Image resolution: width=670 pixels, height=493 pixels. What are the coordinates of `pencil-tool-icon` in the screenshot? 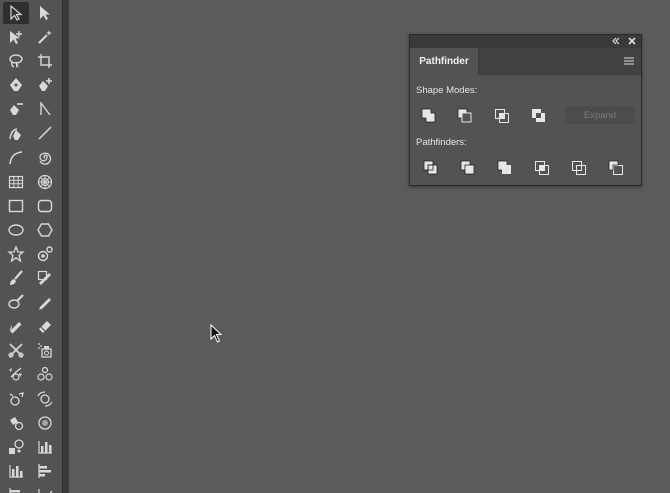 It's located at (45, 304).